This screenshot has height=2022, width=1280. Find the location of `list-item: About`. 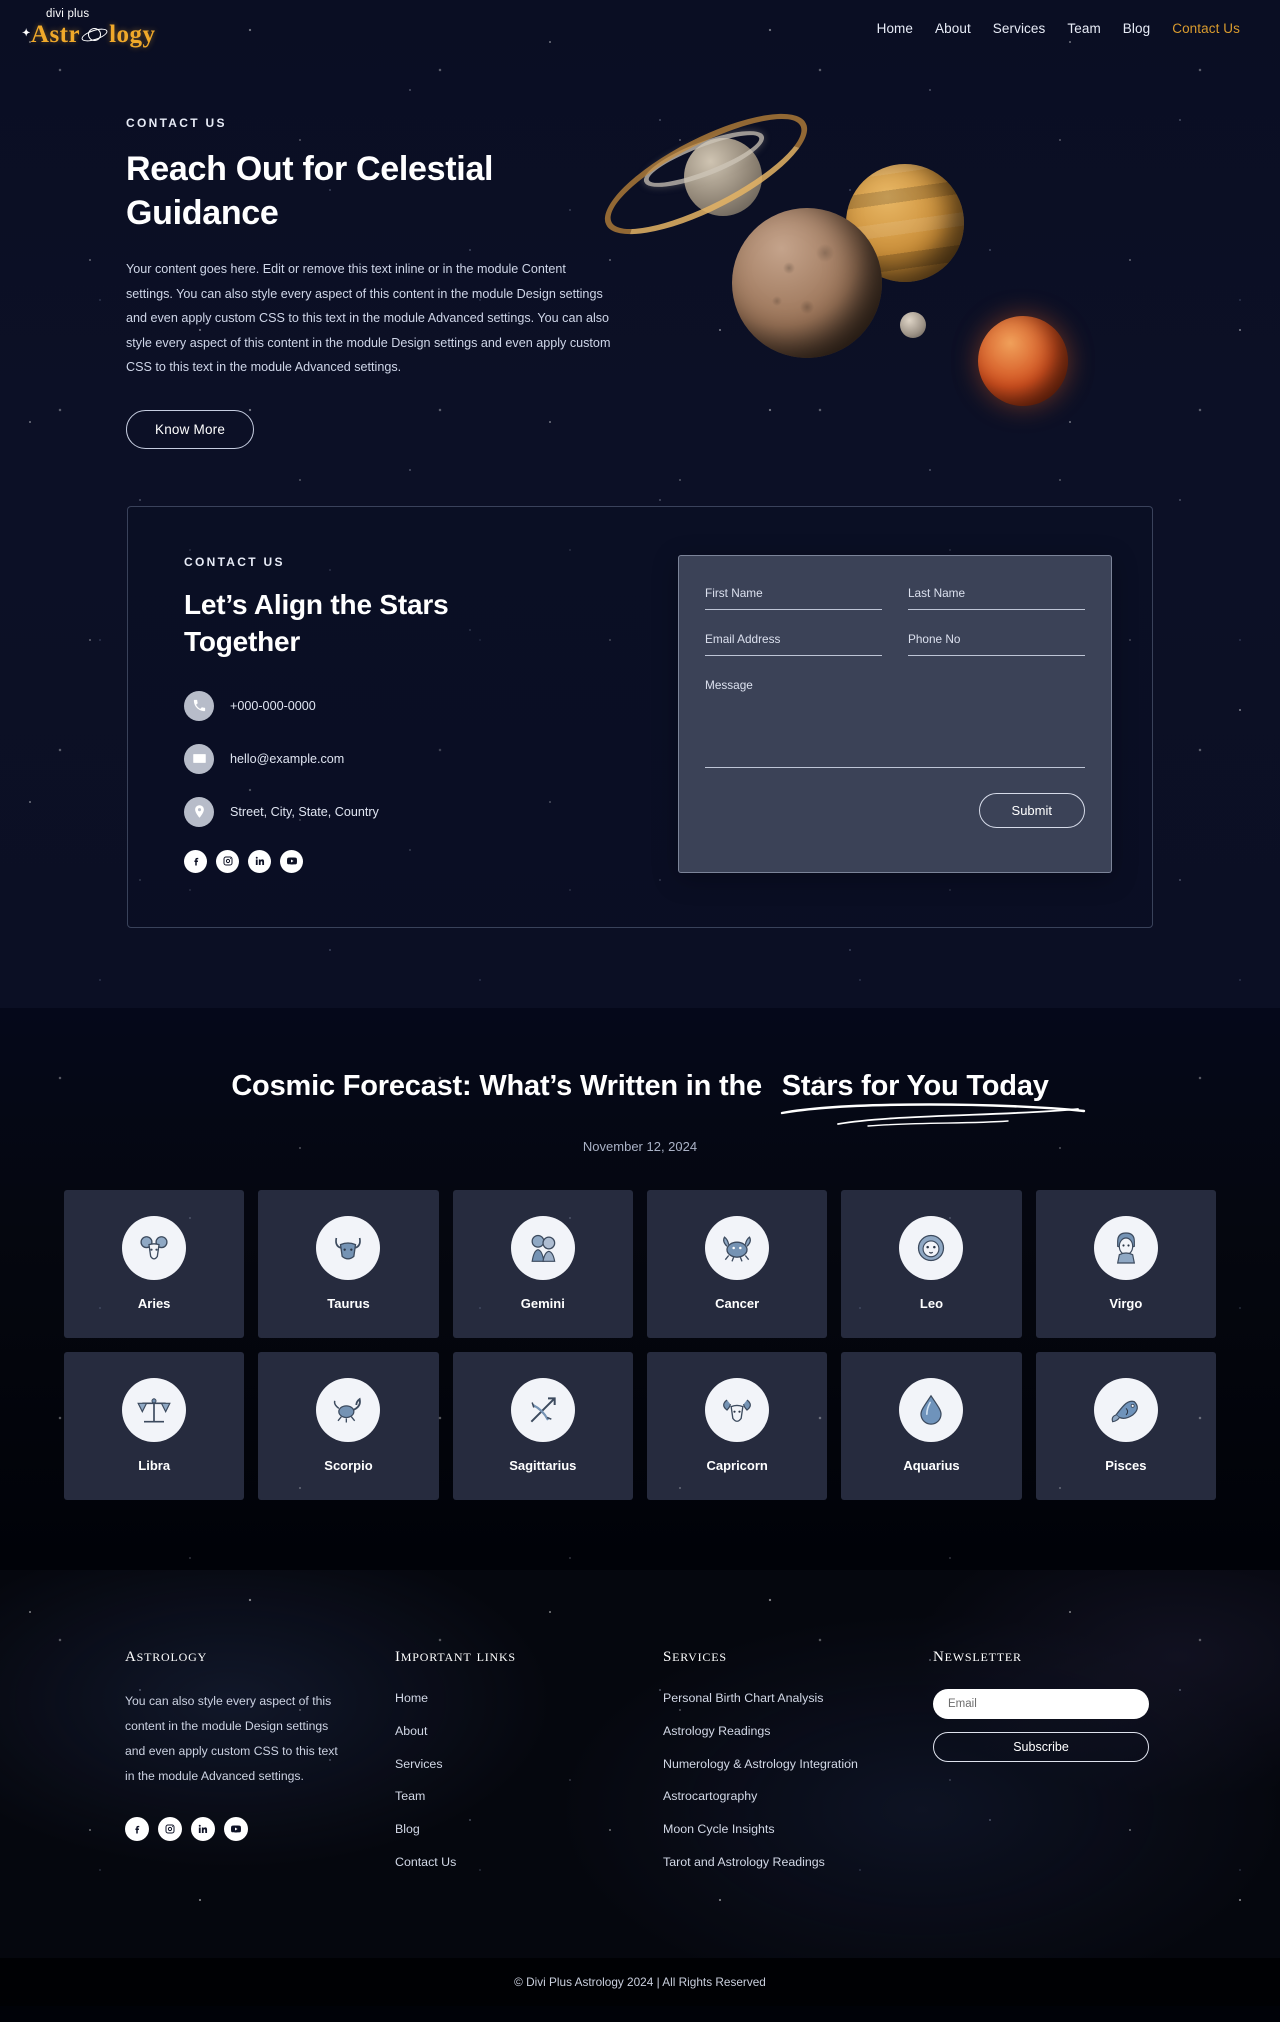

list-item: About is located at coordinates (529, 1732).